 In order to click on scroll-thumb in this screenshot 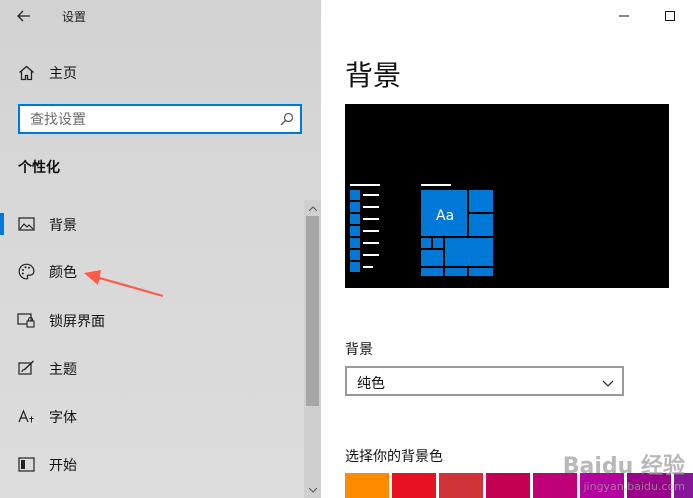, I will do `click(312, 311)`.